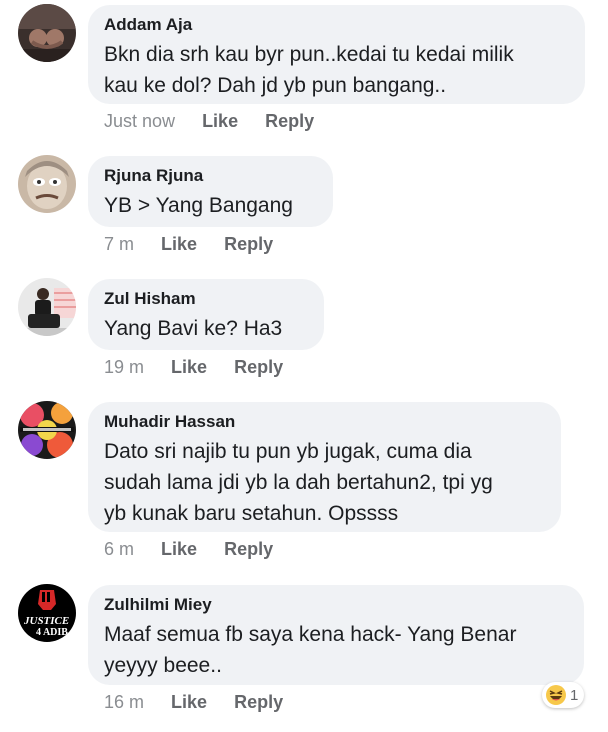  I want to click on comment-author: Addam Aja, so click(335, 25).